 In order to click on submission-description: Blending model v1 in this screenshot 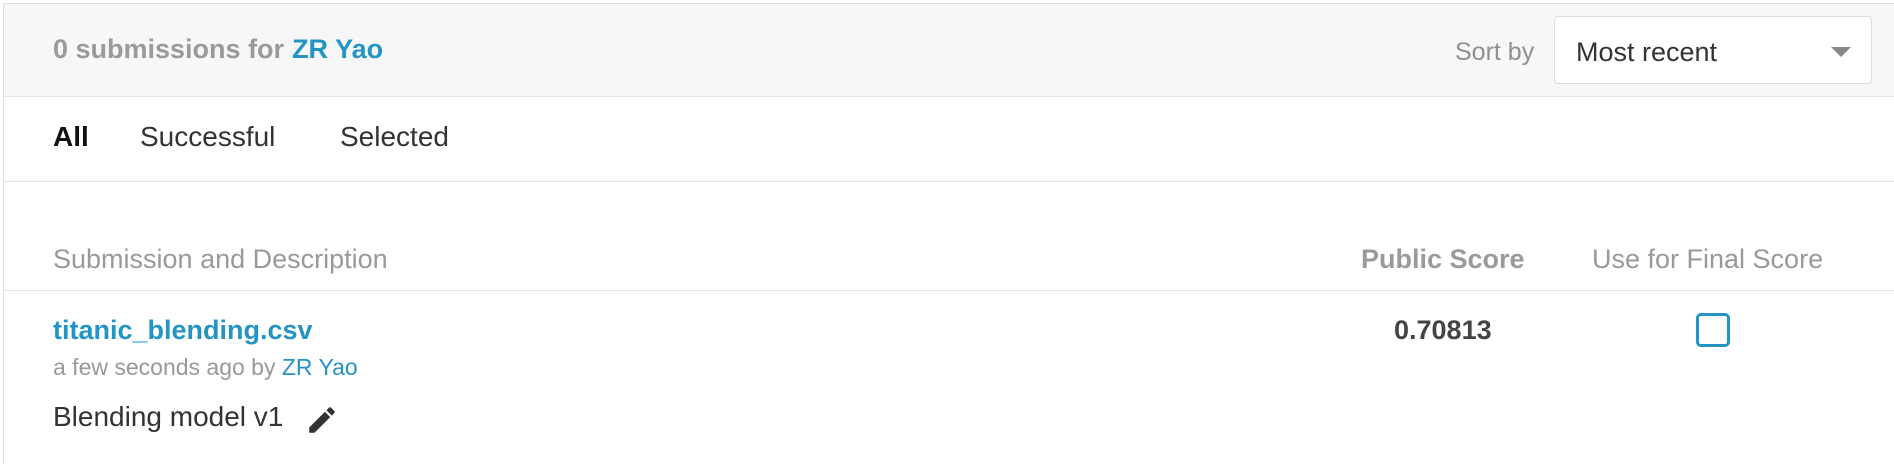, I will do `click(168, 416)`.